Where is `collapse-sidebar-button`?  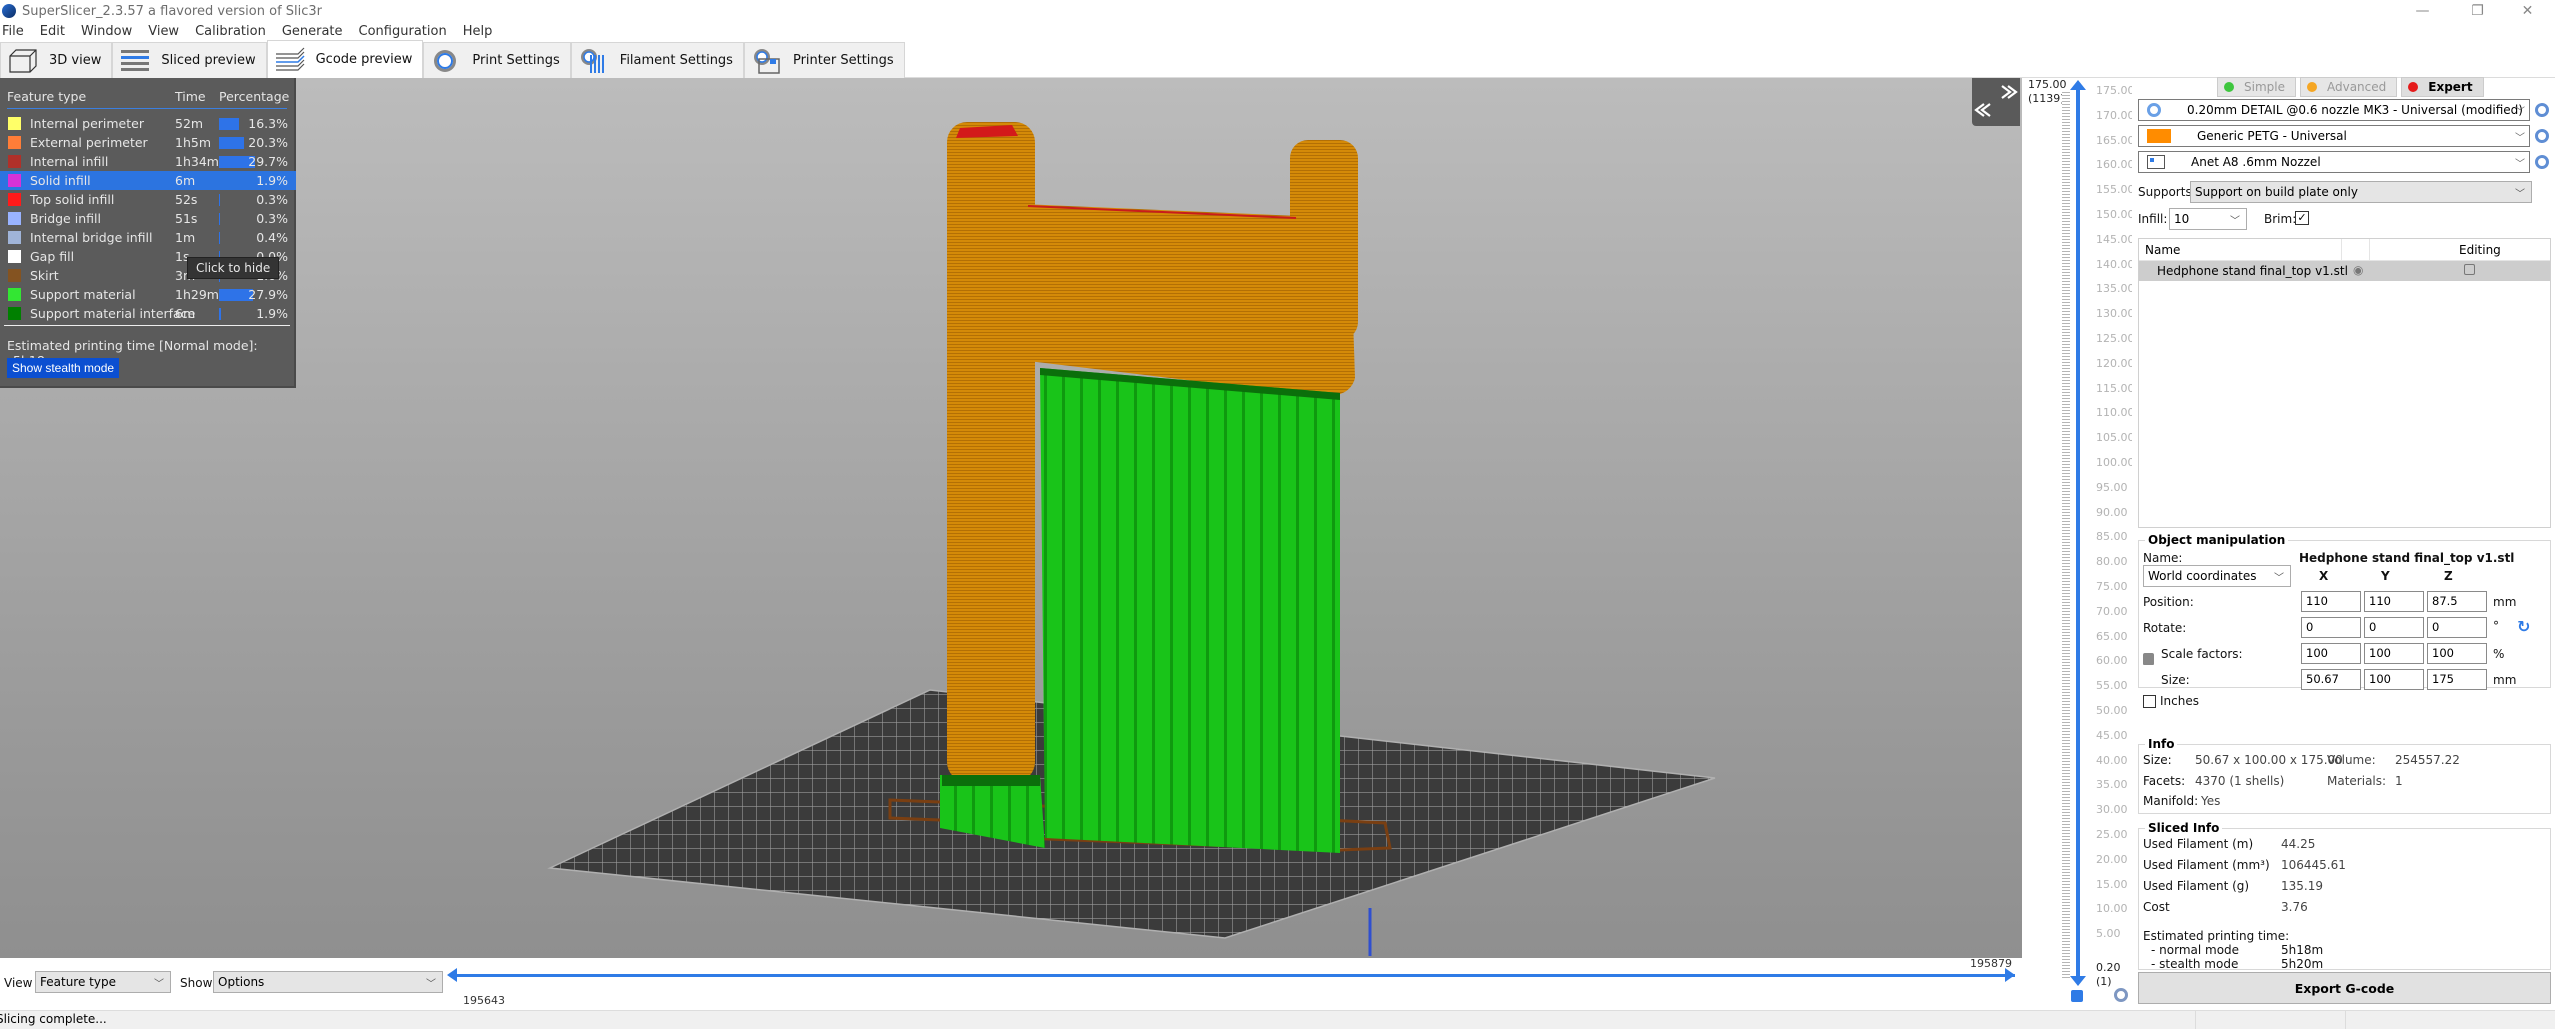
collapse-sidebar-button is located at coordinates (1996, 102).